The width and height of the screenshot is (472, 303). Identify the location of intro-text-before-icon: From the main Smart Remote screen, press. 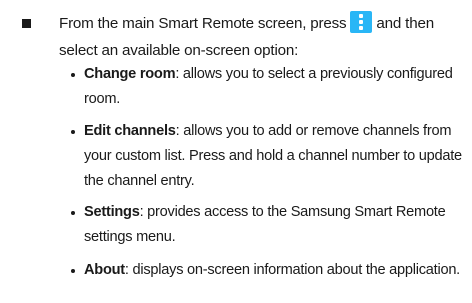
(203, 23).